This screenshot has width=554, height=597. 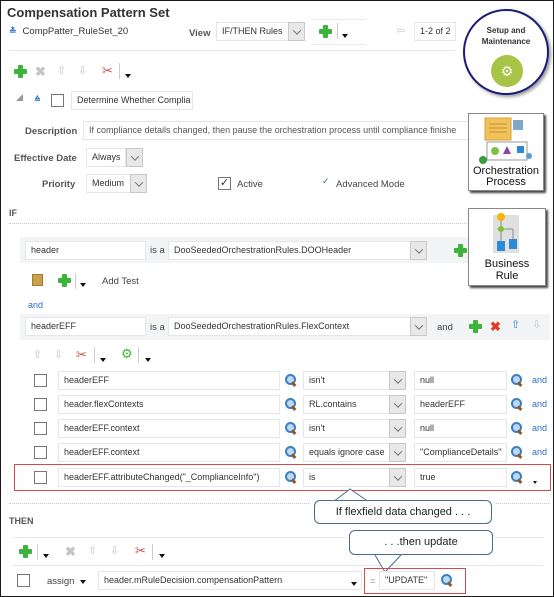 I want to click on then-heading: THEN, so click(x=21, y=521).